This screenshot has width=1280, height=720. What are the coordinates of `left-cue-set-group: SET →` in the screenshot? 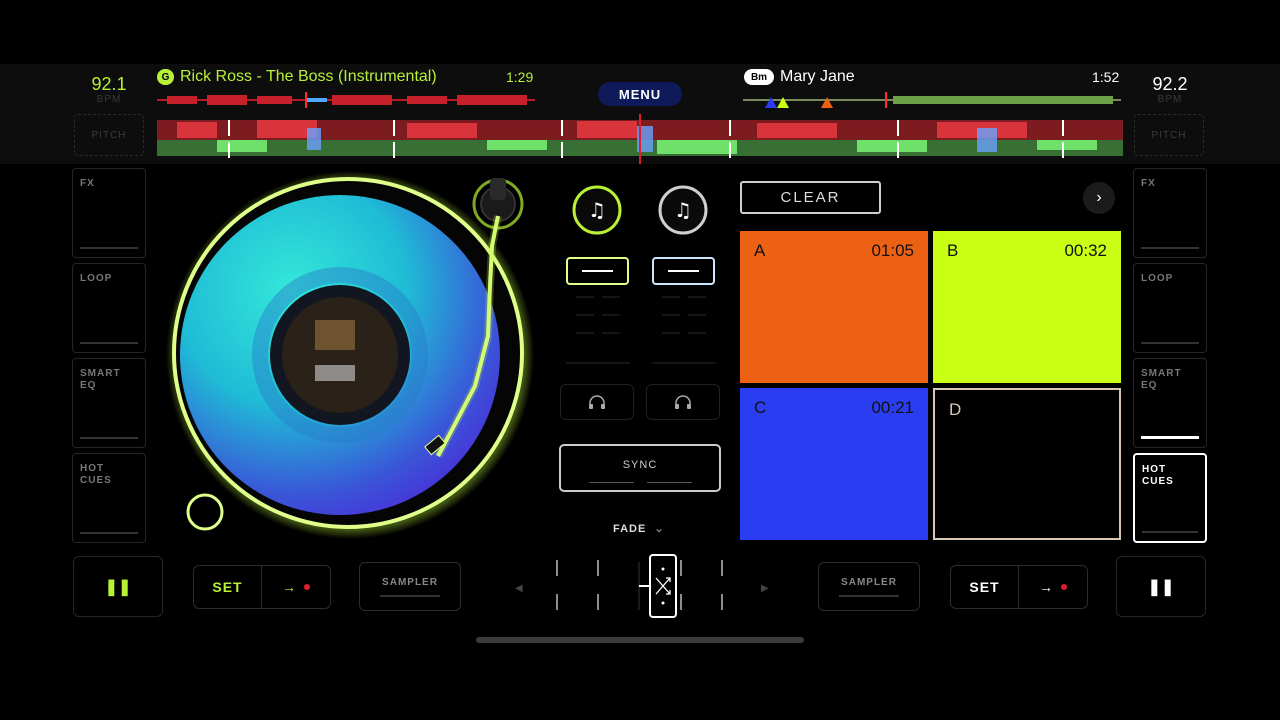 It's located at (262, 587).